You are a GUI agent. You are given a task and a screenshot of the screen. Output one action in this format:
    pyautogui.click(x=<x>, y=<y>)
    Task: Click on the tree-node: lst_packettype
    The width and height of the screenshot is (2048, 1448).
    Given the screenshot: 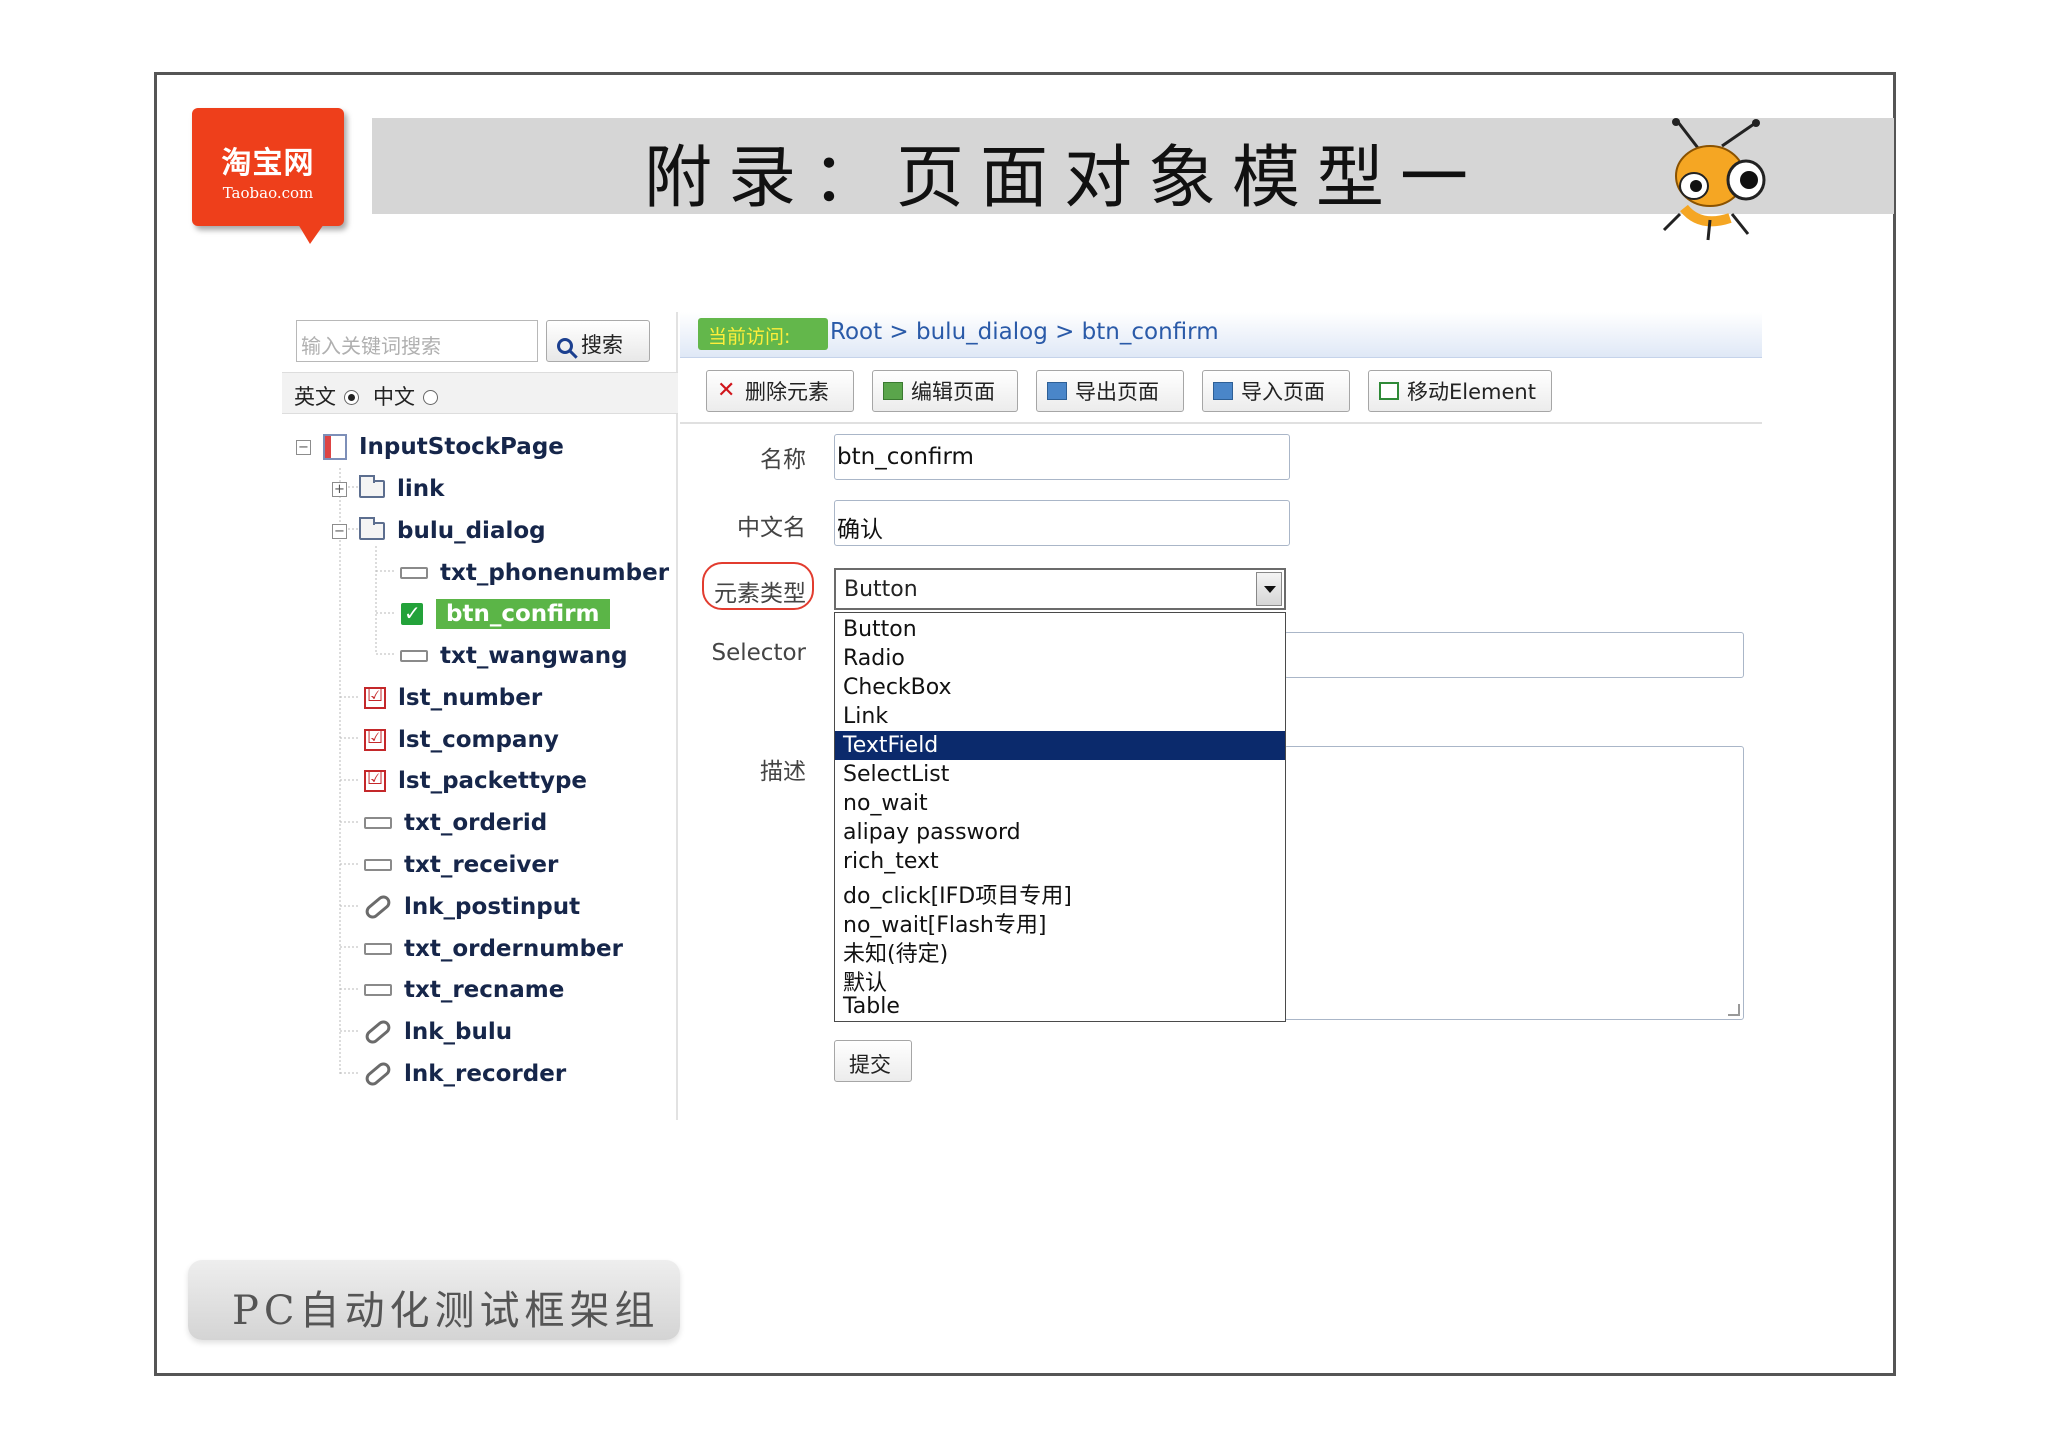 What is the action you would take?
    pyautogui.click(x=475, y=781)
    